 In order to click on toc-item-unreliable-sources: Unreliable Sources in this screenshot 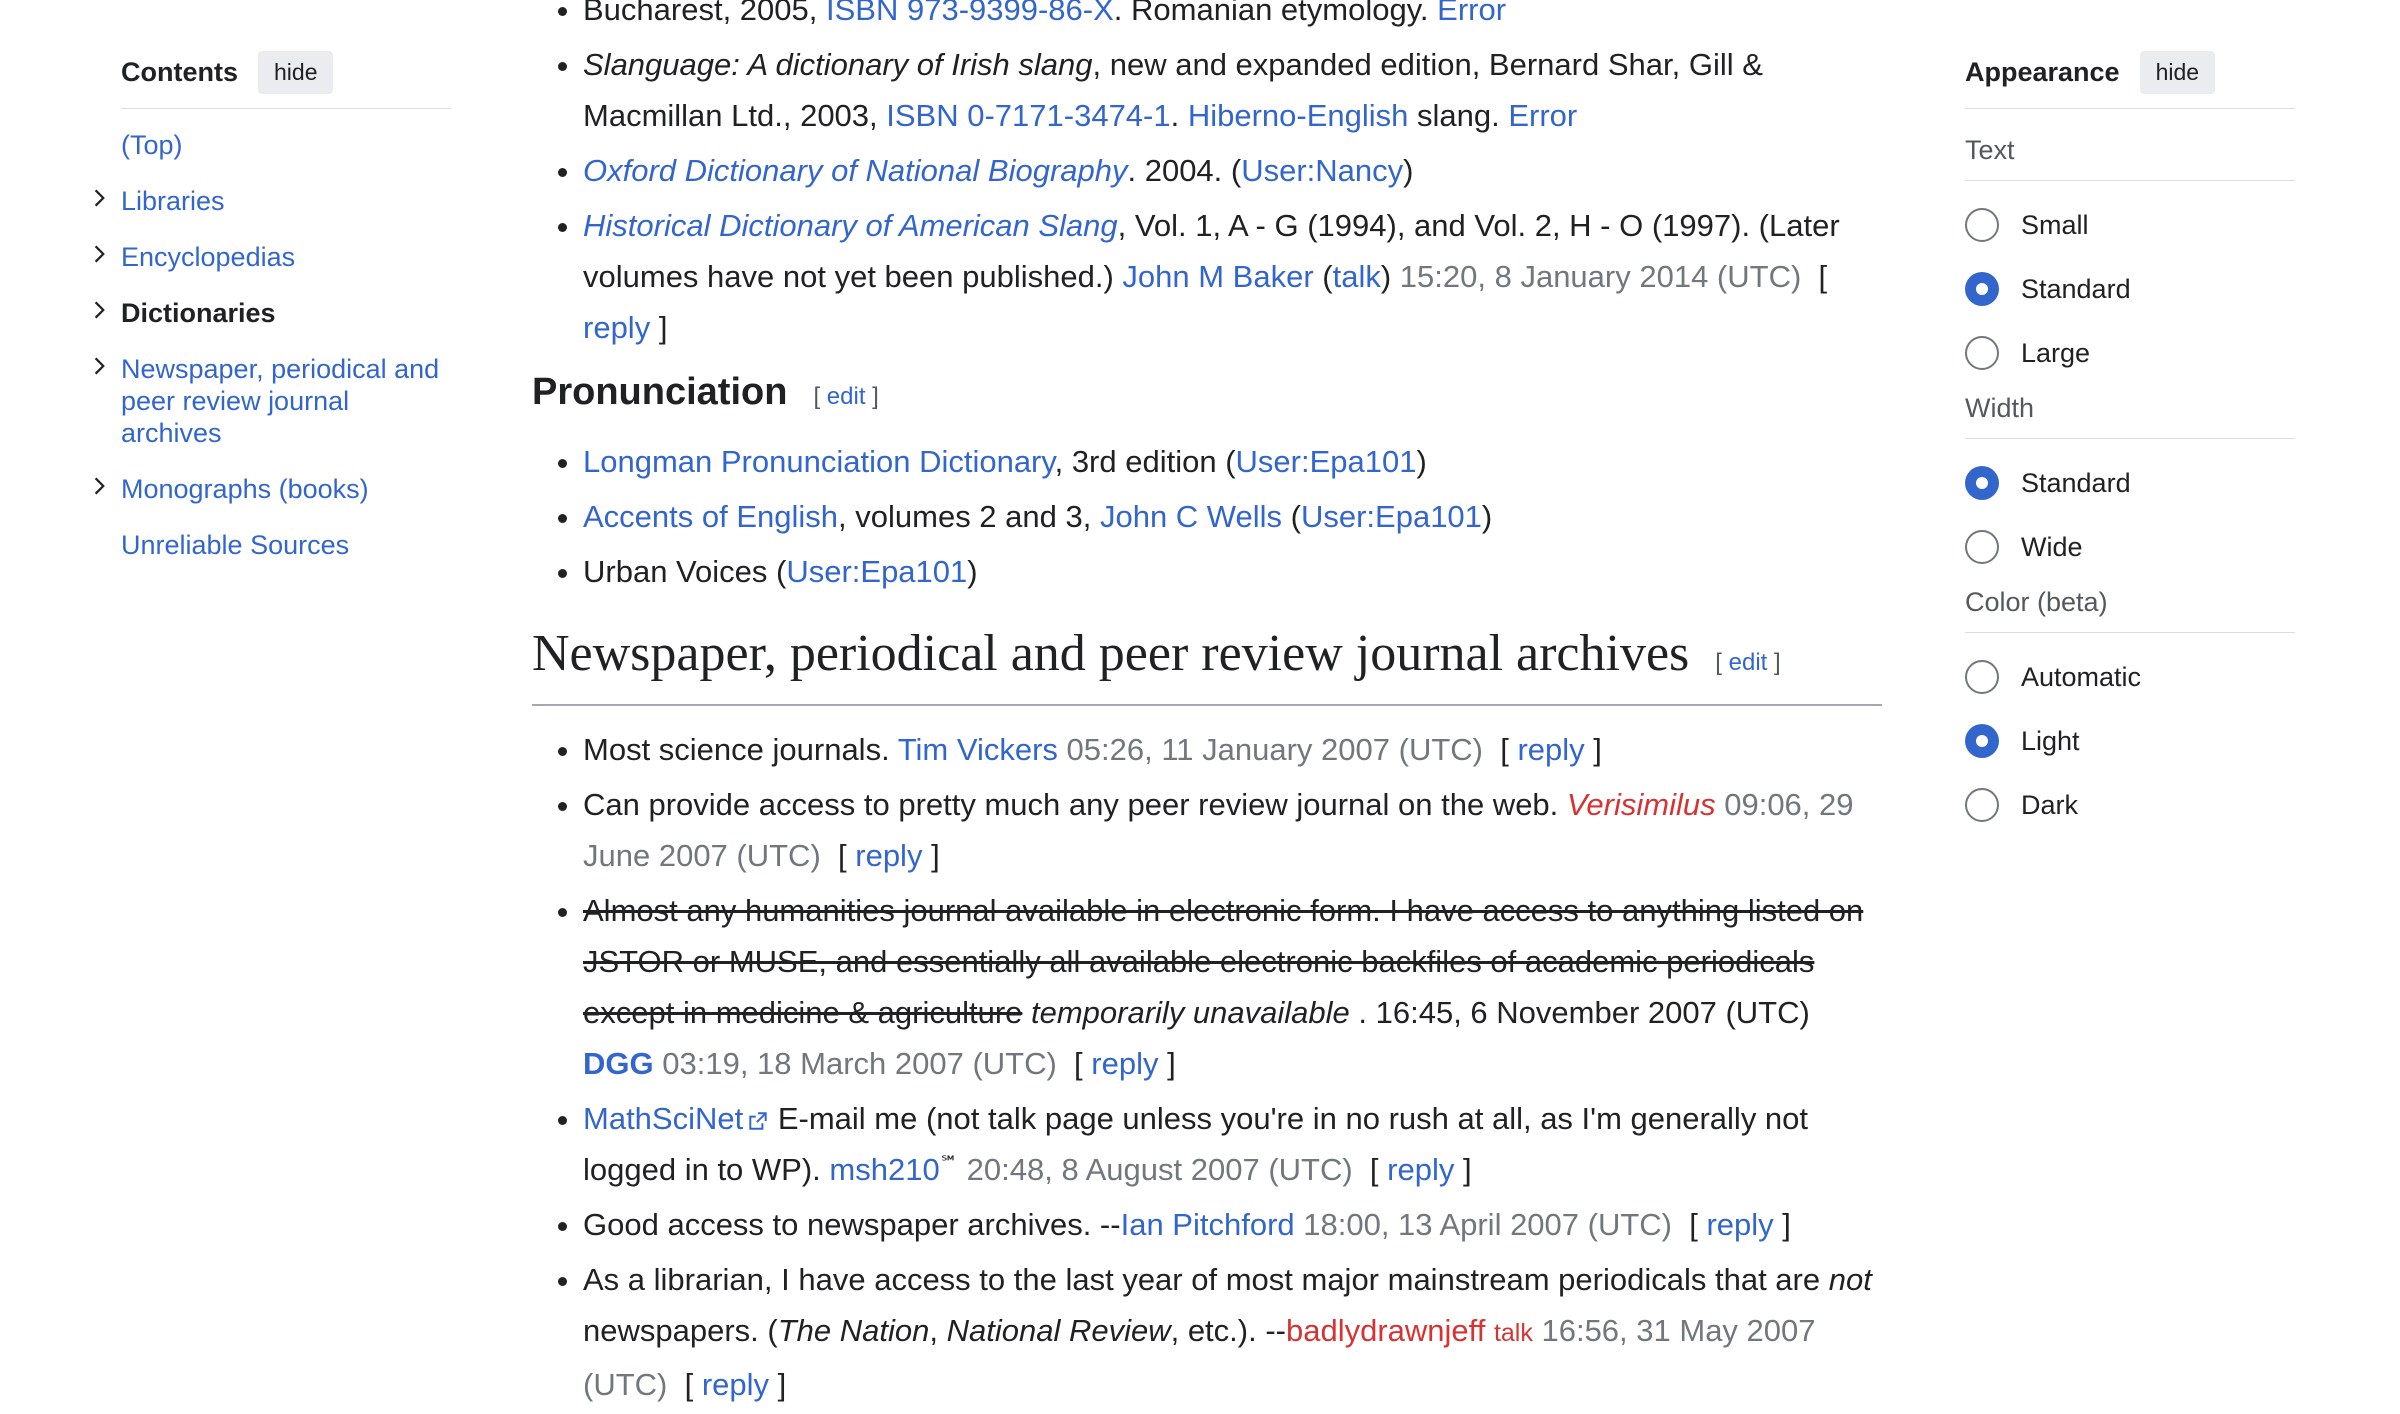, I will do `click(286, 545)`.